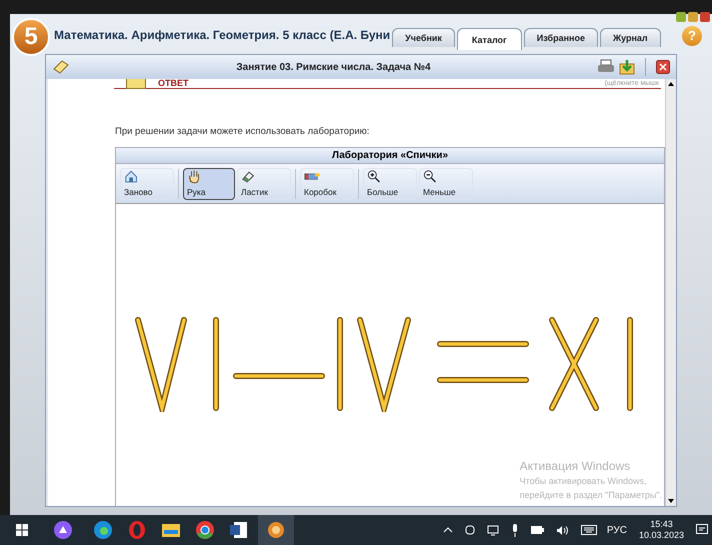 The height and width of the screenshot is (545, 712). I want to click on chevron-up-icon, so click(447, 530).